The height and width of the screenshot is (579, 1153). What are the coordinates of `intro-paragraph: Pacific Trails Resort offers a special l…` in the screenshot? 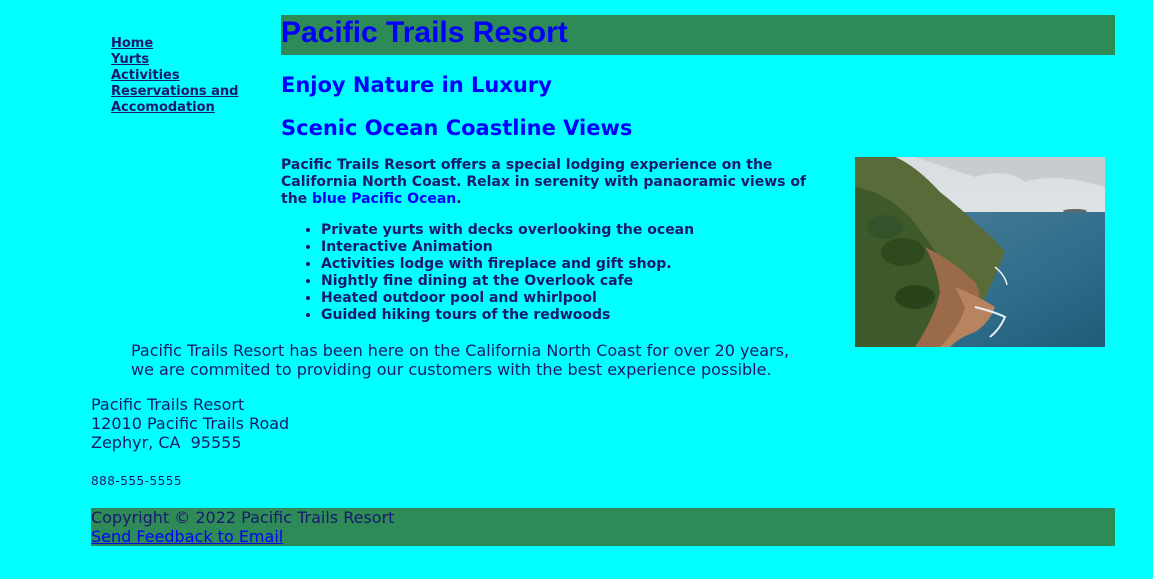 It's located at (558, 182).